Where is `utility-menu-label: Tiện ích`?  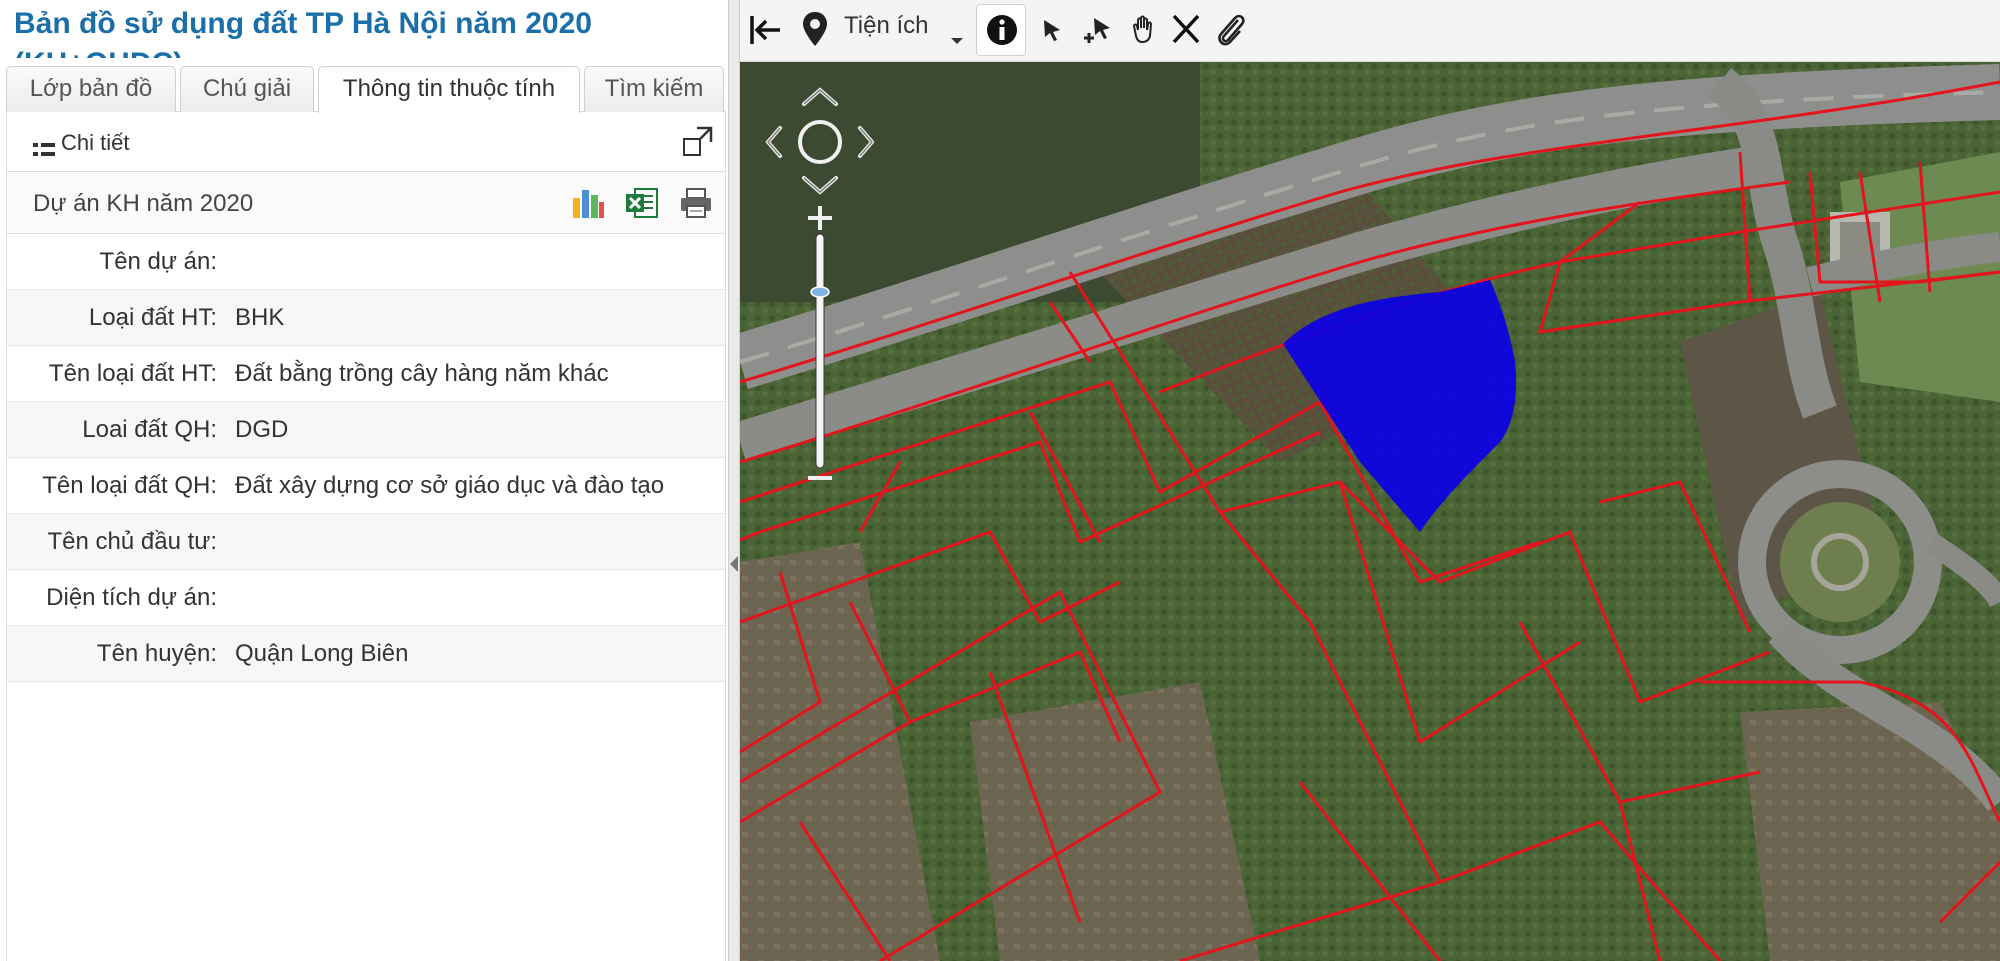
utility-menu-label: Tiện ích is located at coordinates (886, 26).